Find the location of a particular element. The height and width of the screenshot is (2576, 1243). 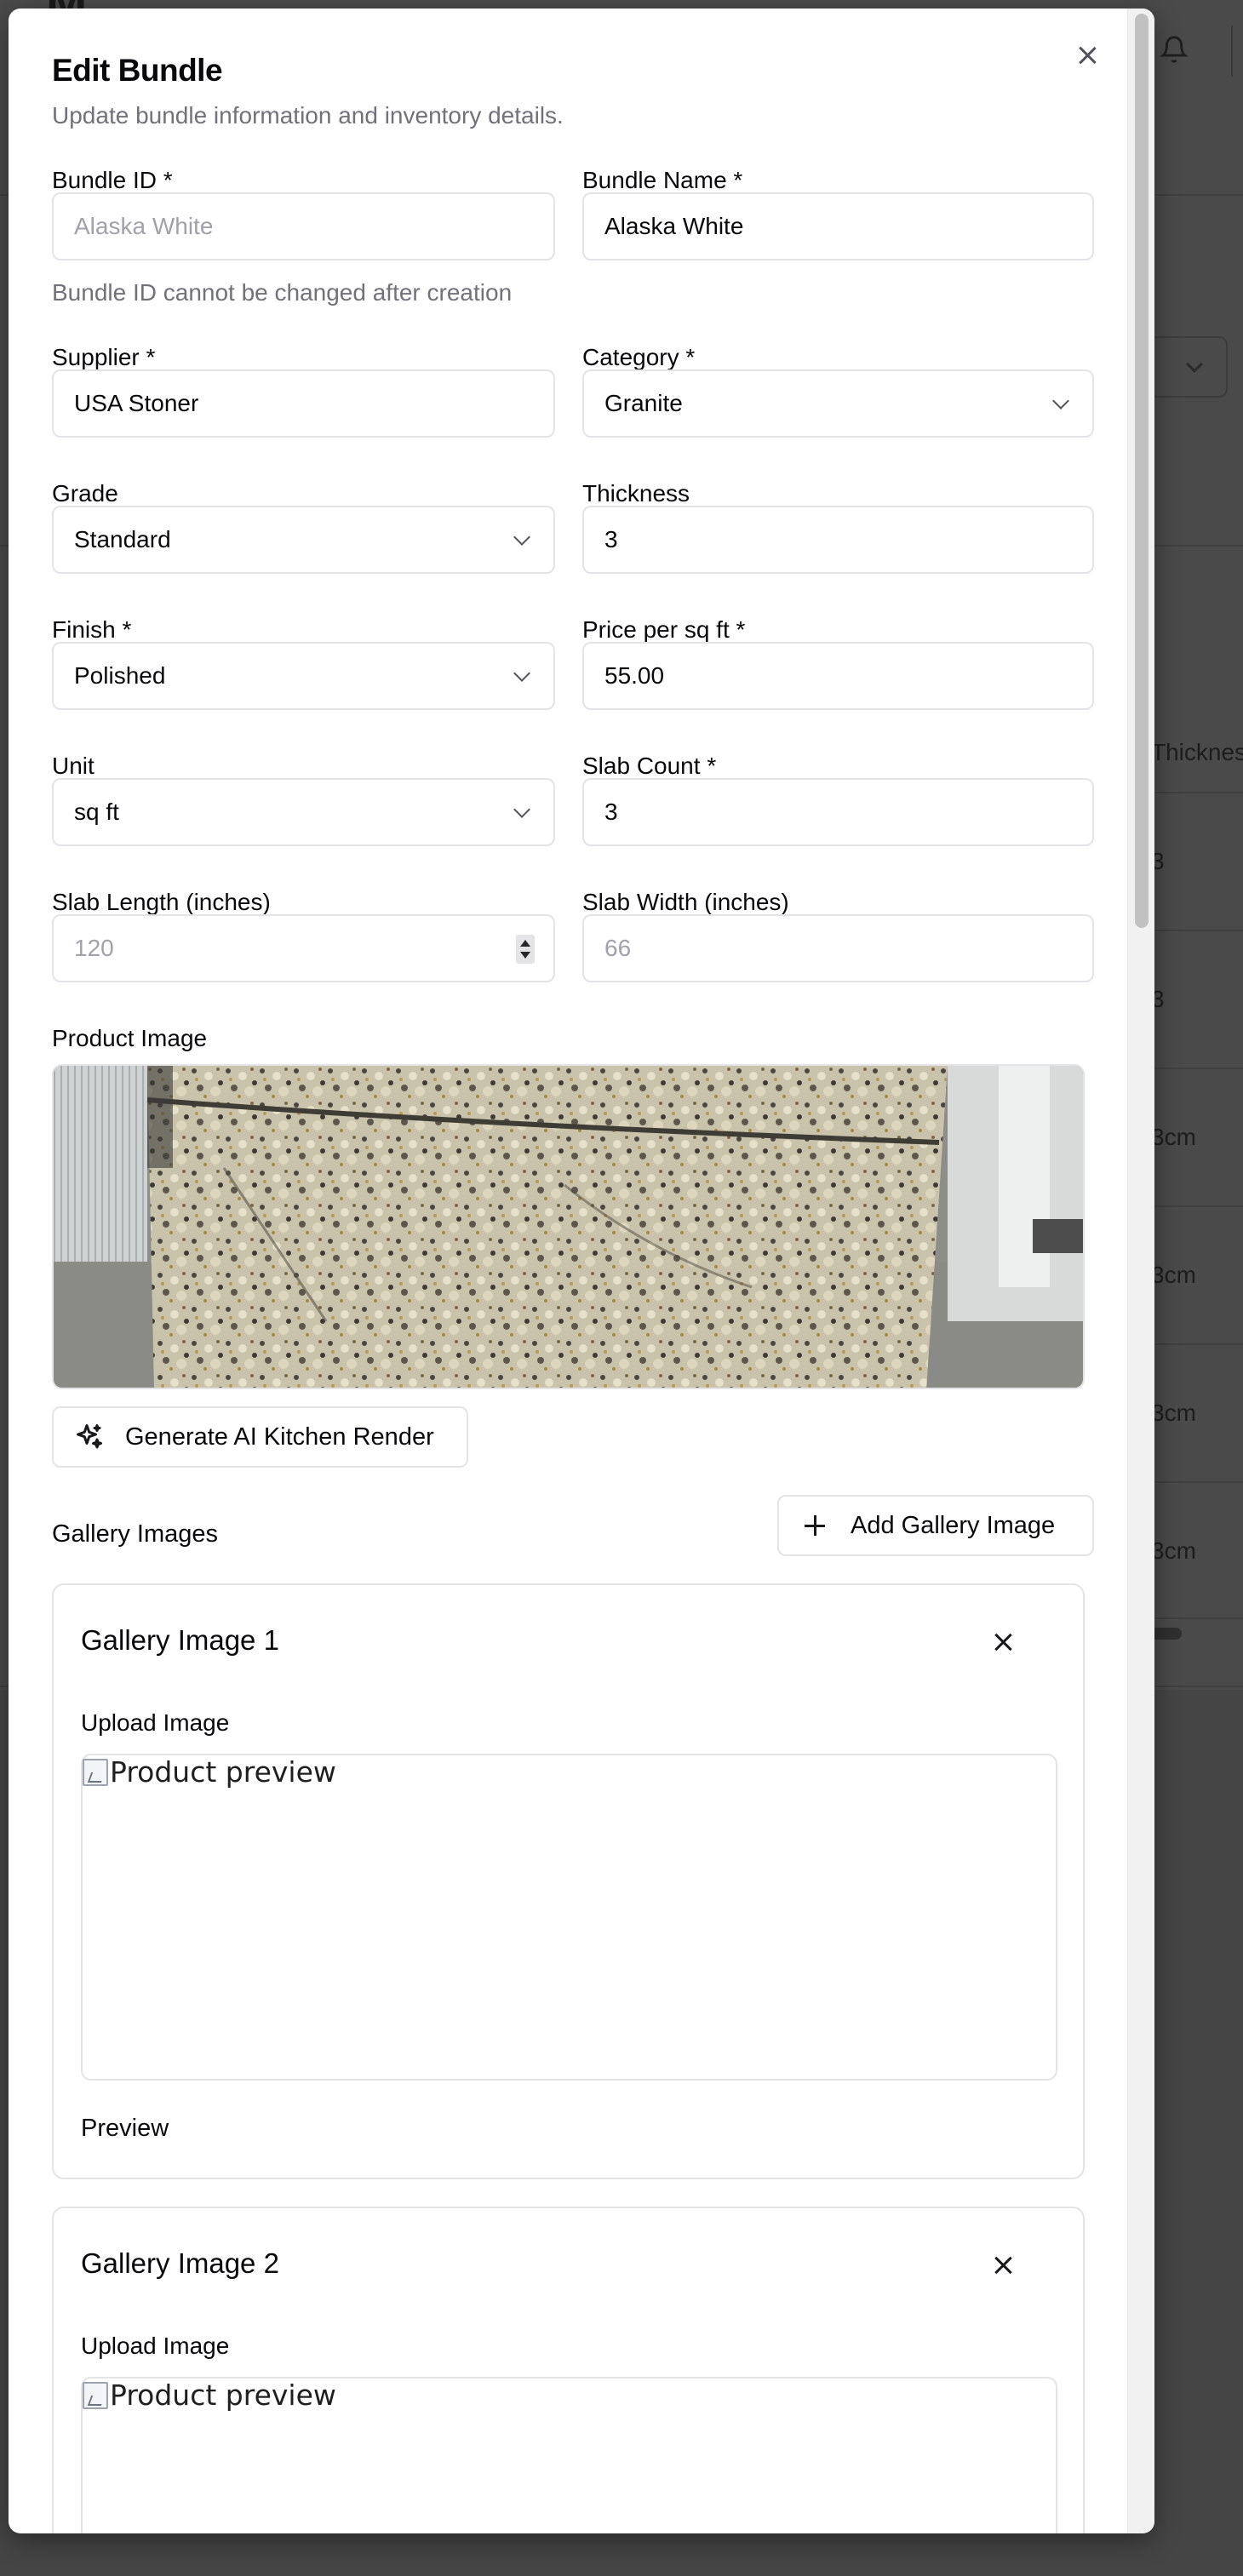

bell-icon is located at coordinates (1174, 49).